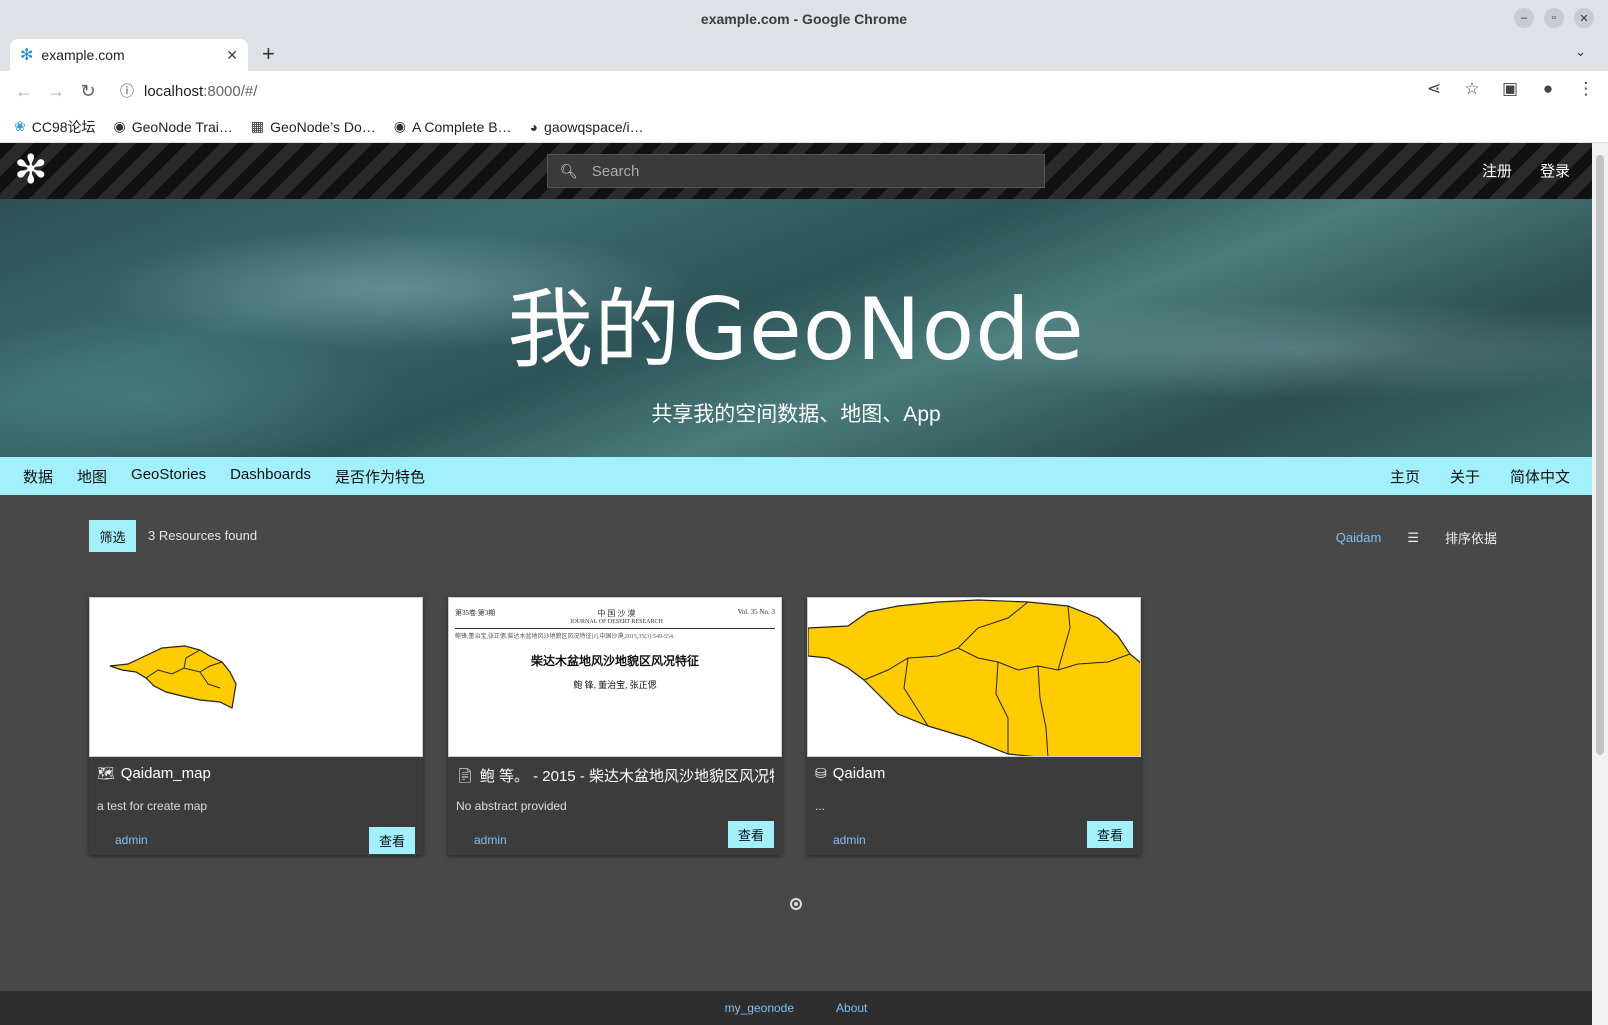  I want to click on nav-item-geostories: GeoStories, so click(168, 476).